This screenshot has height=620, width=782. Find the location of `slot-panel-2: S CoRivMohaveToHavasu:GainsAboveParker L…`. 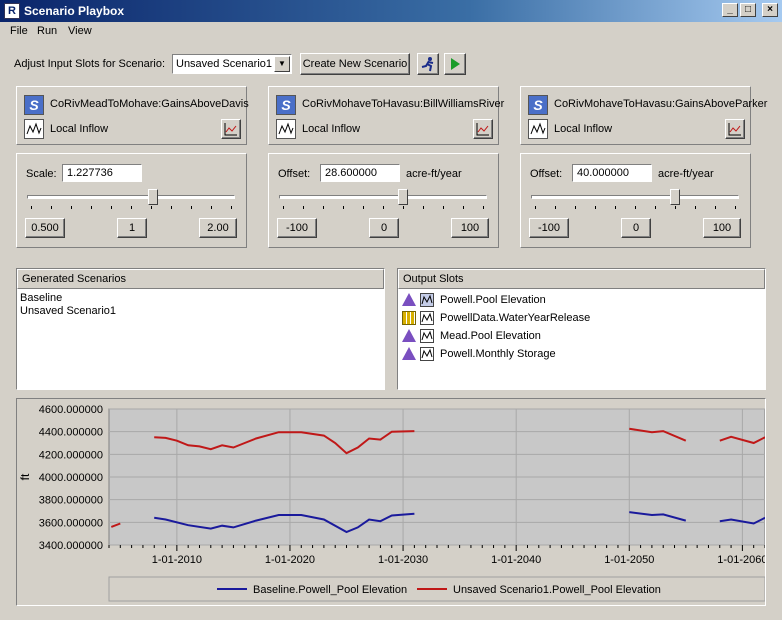

slot-panel-2: S CoRivMohaveToHavasu:GainsAboveParker L… is located at coordinates (643, 115).